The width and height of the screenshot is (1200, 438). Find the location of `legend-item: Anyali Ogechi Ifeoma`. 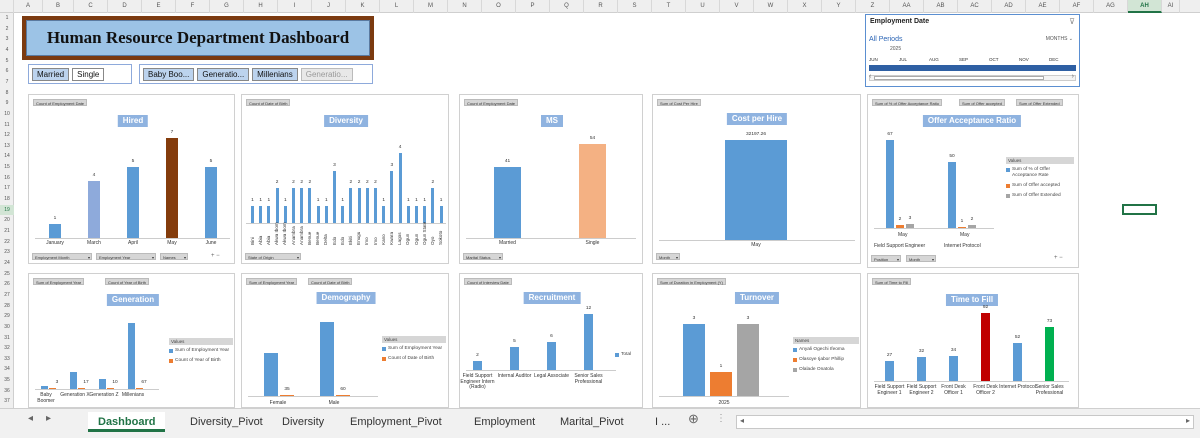

legend-item: Anyali Ogechi Ifeoma is located at coordinates (826, 350).